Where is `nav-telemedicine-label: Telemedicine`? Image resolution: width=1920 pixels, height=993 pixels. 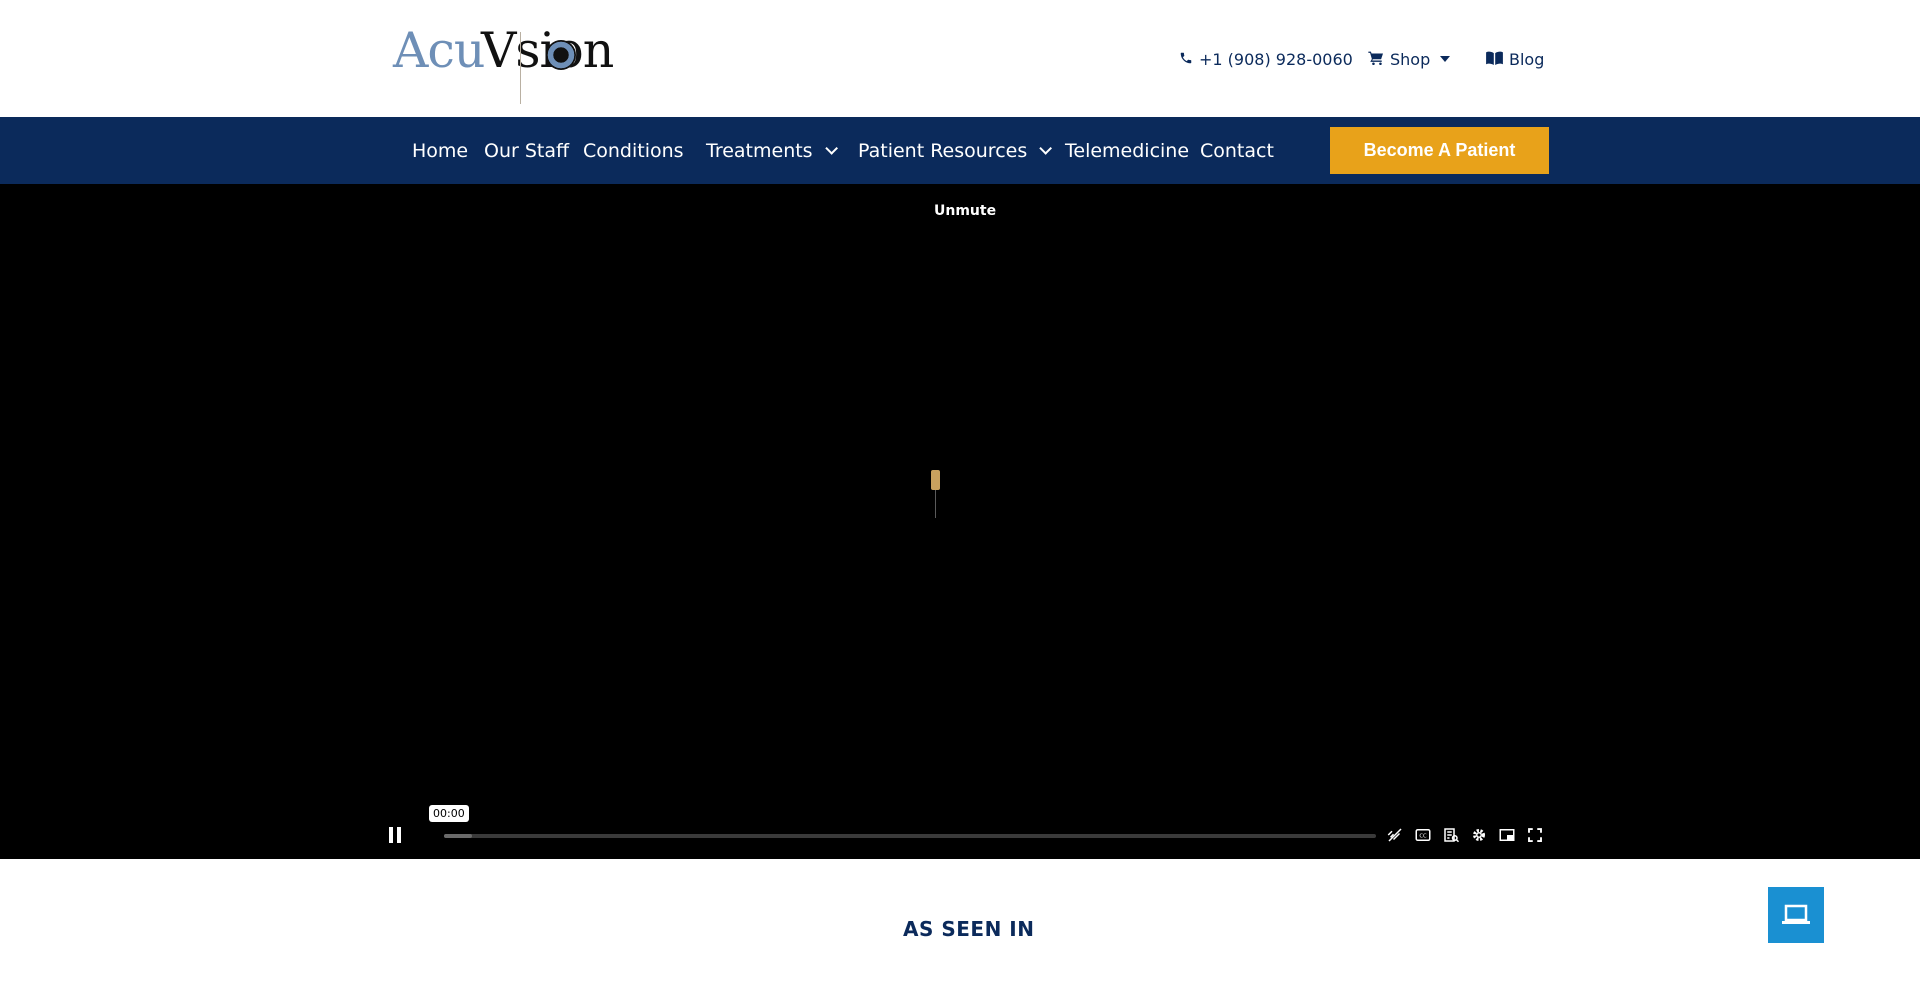
nav-telemedicine-label: Telemedicine is located at coordinates (1127, 150).